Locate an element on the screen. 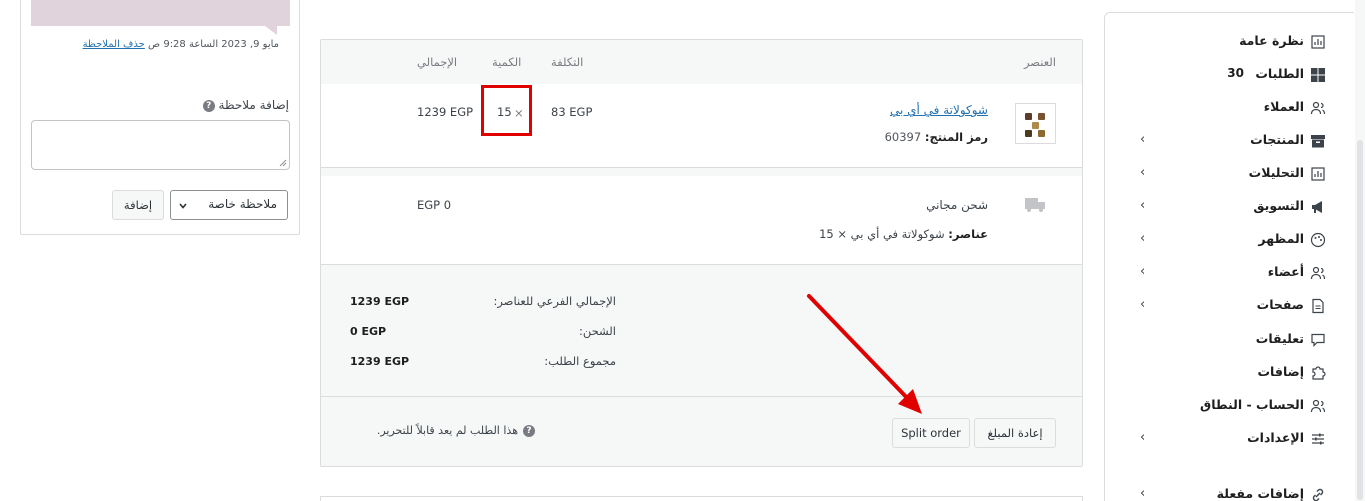  refund-button: إعادة المبلغ is located at coordinates (1015, 433).